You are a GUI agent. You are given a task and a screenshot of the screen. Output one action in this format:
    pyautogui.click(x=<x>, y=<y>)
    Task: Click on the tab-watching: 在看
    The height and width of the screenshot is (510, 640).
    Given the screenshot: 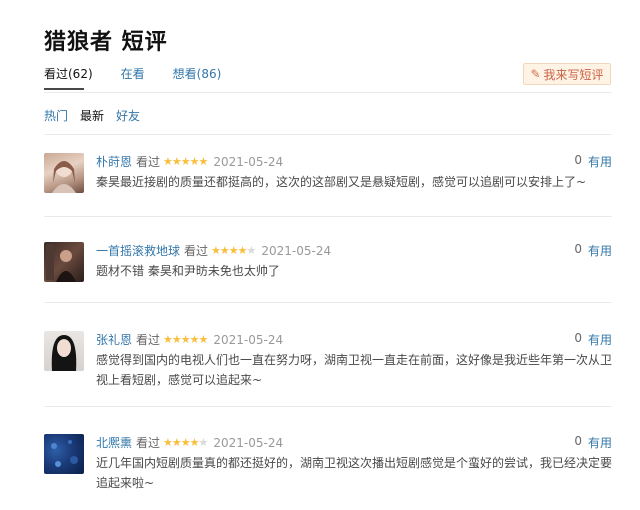 What is the action you would take?
    pyautogui.click(x=133, y=73)
    